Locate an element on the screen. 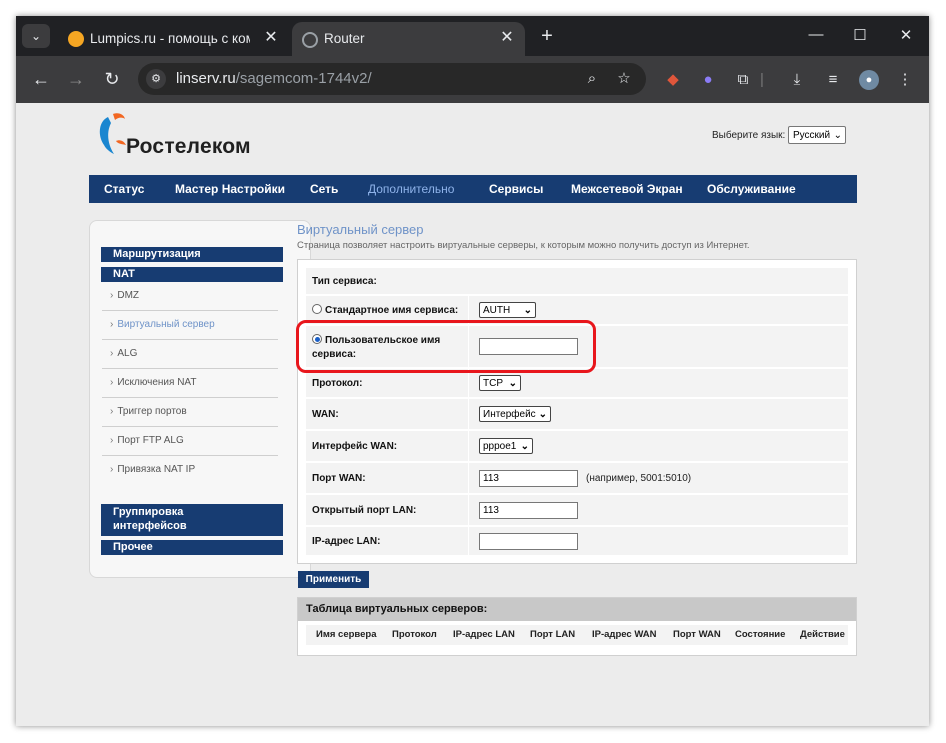  reload-icon: ↻ is located at coordinates (112, 79).